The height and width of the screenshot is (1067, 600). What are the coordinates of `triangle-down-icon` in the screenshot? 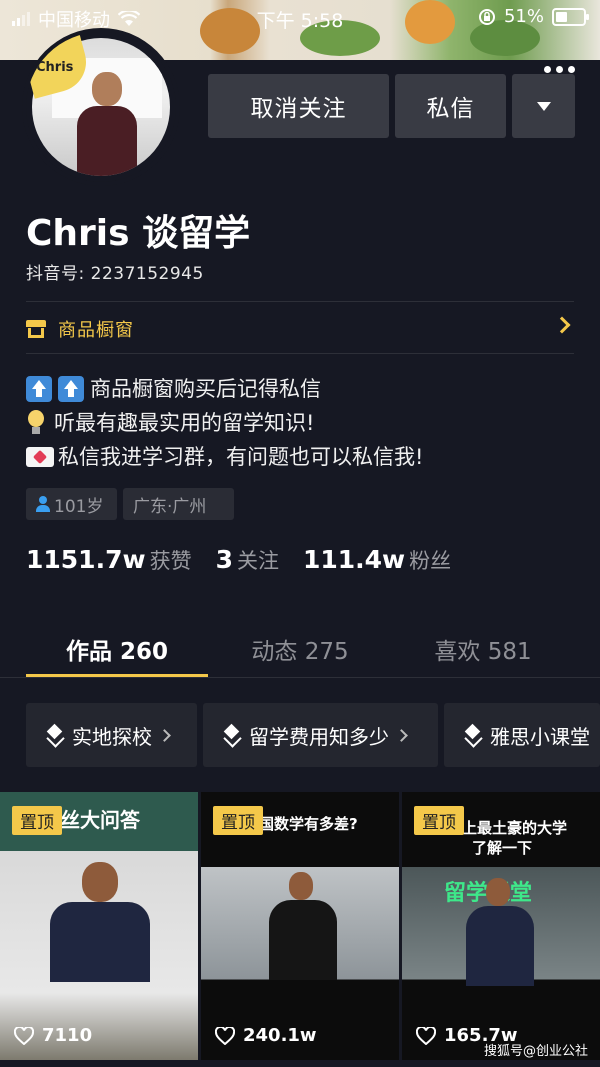 It's located at (543, 106).